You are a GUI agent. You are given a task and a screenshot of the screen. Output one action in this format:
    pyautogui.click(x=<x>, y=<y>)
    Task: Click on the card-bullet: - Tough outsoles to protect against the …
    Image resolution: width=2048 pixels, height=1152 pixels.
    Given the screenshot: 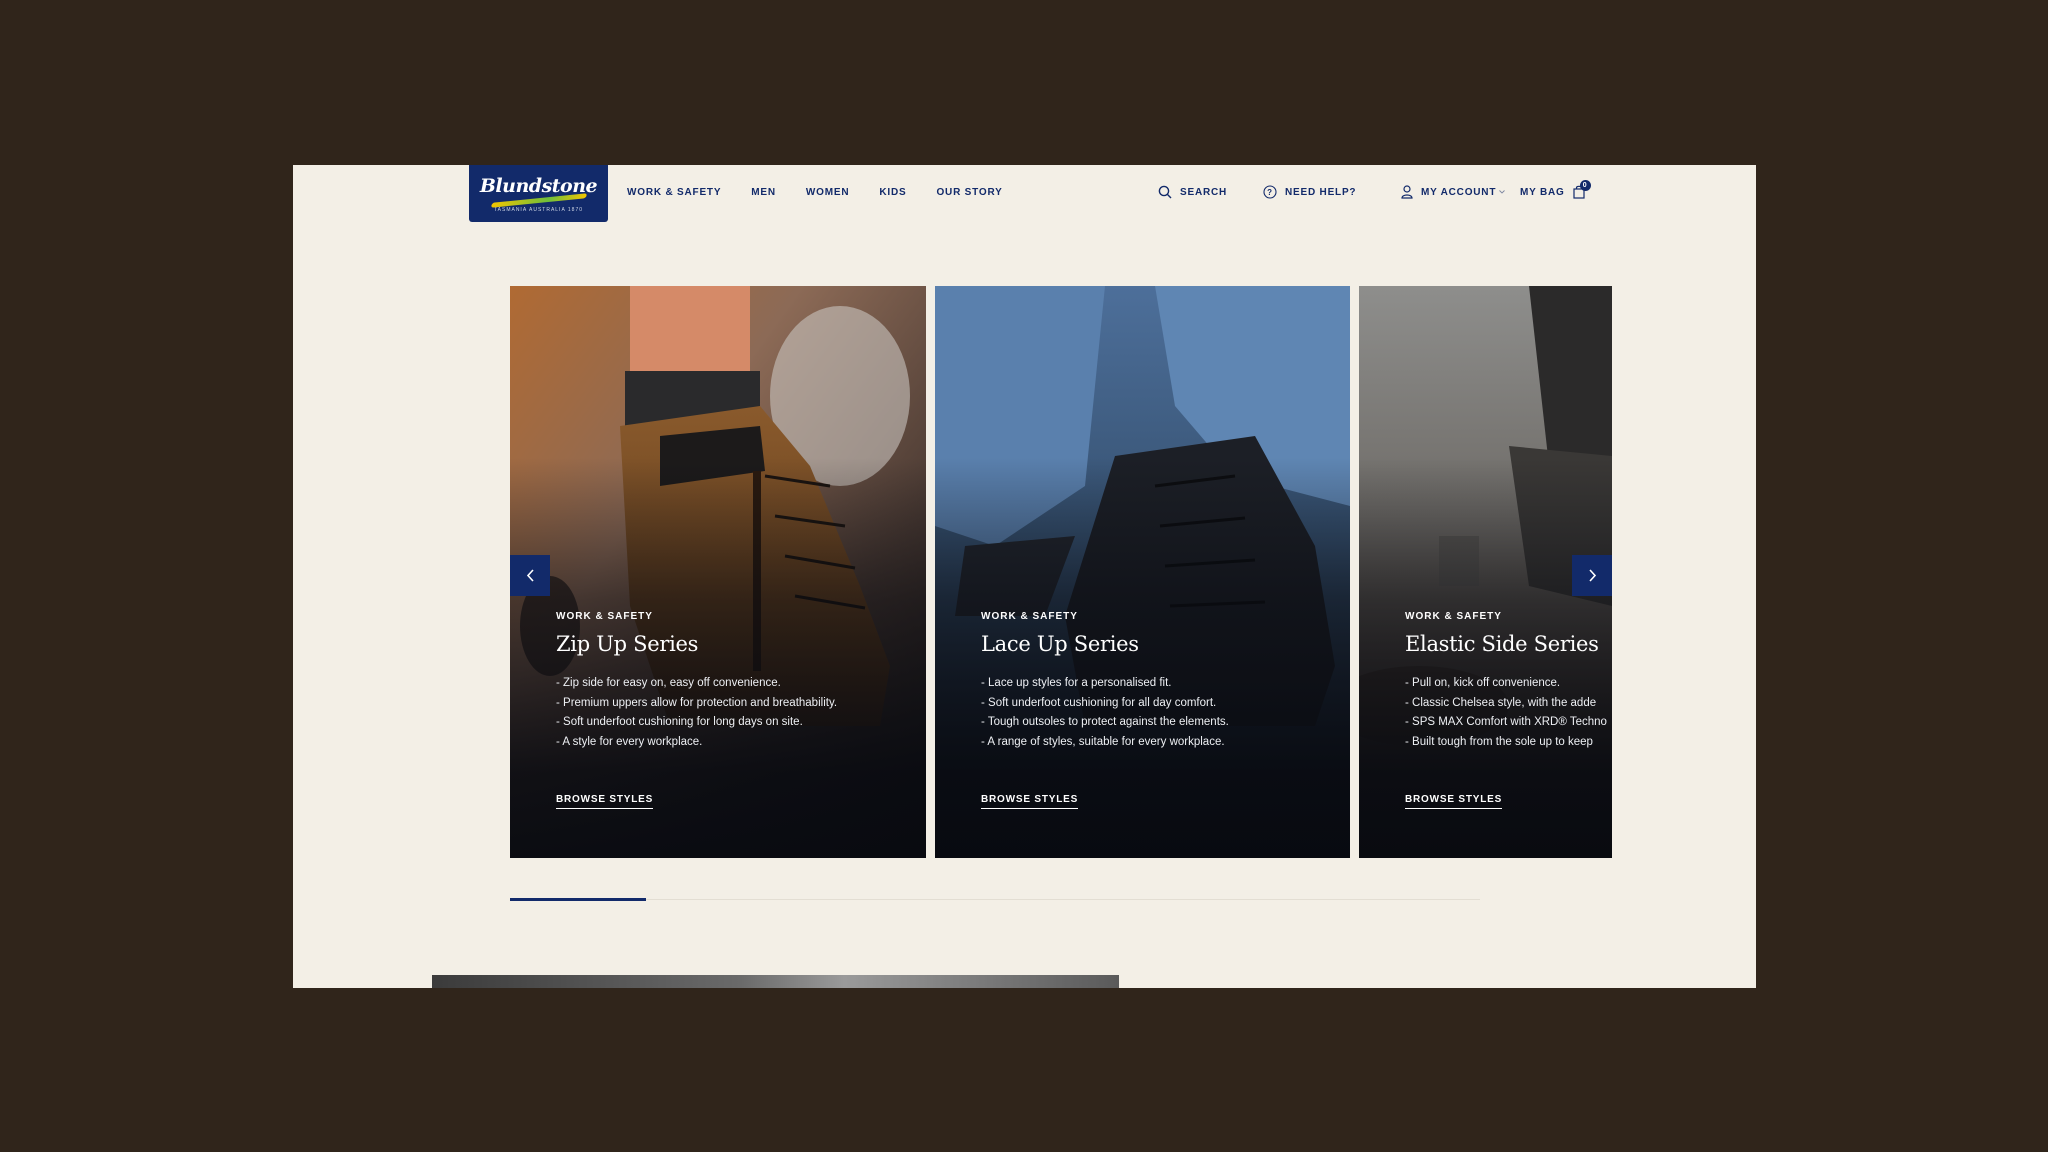 What is the action you would take?
    pyautogui.click(x=1105, y=722)
    